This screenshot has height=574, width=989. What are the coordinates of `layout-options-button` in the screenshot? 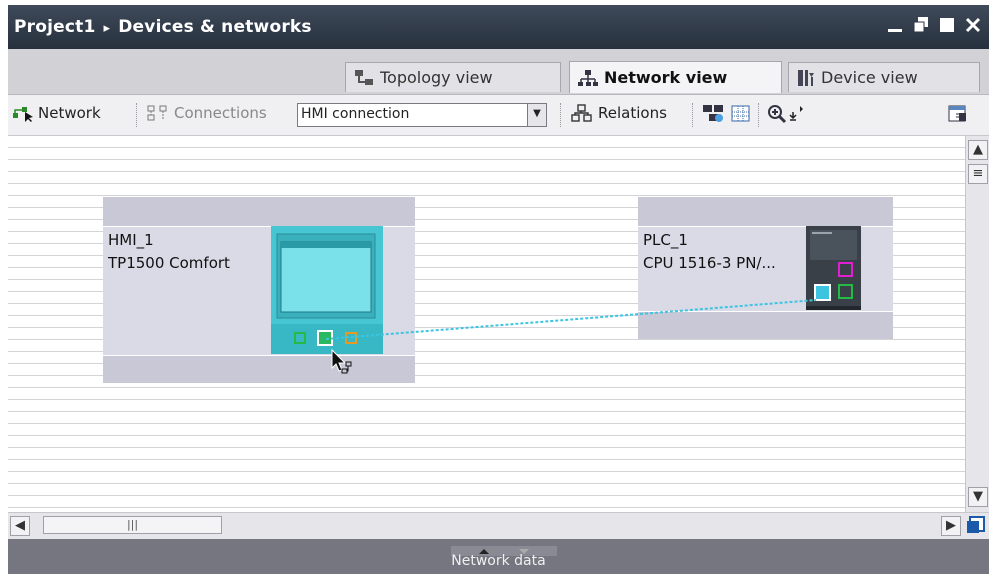 It's located at (958, 114).